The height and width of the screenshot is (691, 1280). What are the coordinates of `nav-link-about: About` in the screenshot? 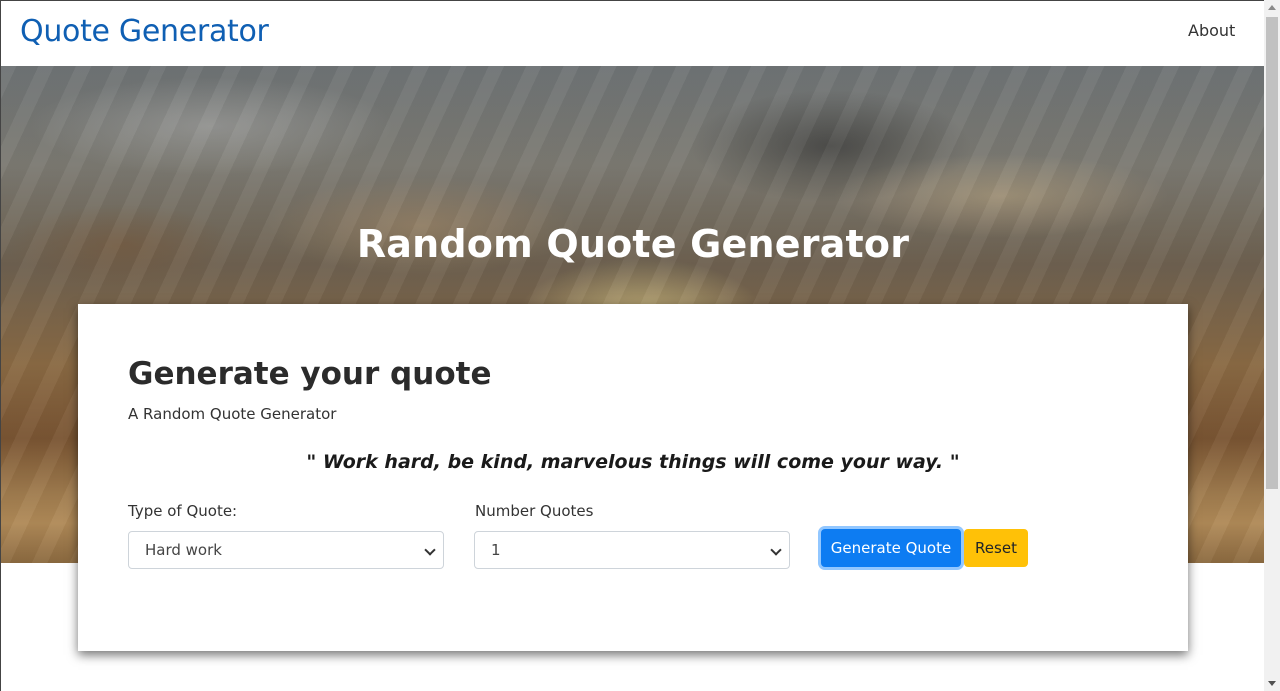 It's located at (1211, 30).